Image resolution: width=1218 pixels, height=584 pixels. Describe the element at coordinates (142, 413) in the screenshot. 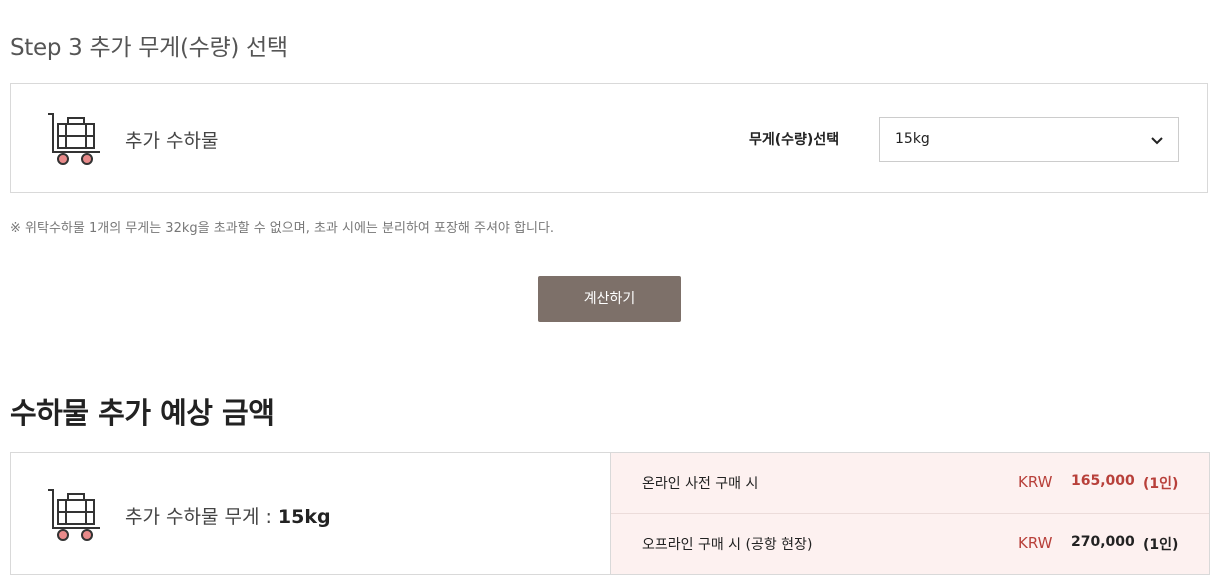

I see `estimate-section-title: 수하물 추가 예상 금액` at that location.